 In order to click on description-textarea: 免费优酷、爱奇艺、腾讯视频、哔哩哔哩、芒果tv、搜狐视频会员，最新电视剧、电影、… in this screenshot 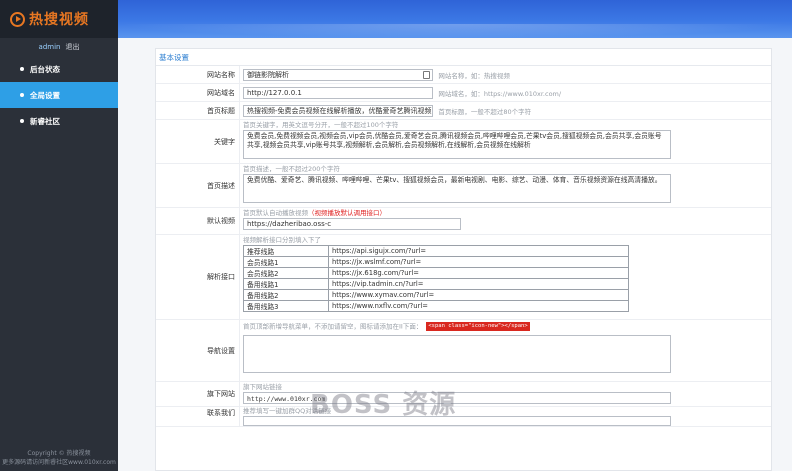, I will do `click(457, 188)`.